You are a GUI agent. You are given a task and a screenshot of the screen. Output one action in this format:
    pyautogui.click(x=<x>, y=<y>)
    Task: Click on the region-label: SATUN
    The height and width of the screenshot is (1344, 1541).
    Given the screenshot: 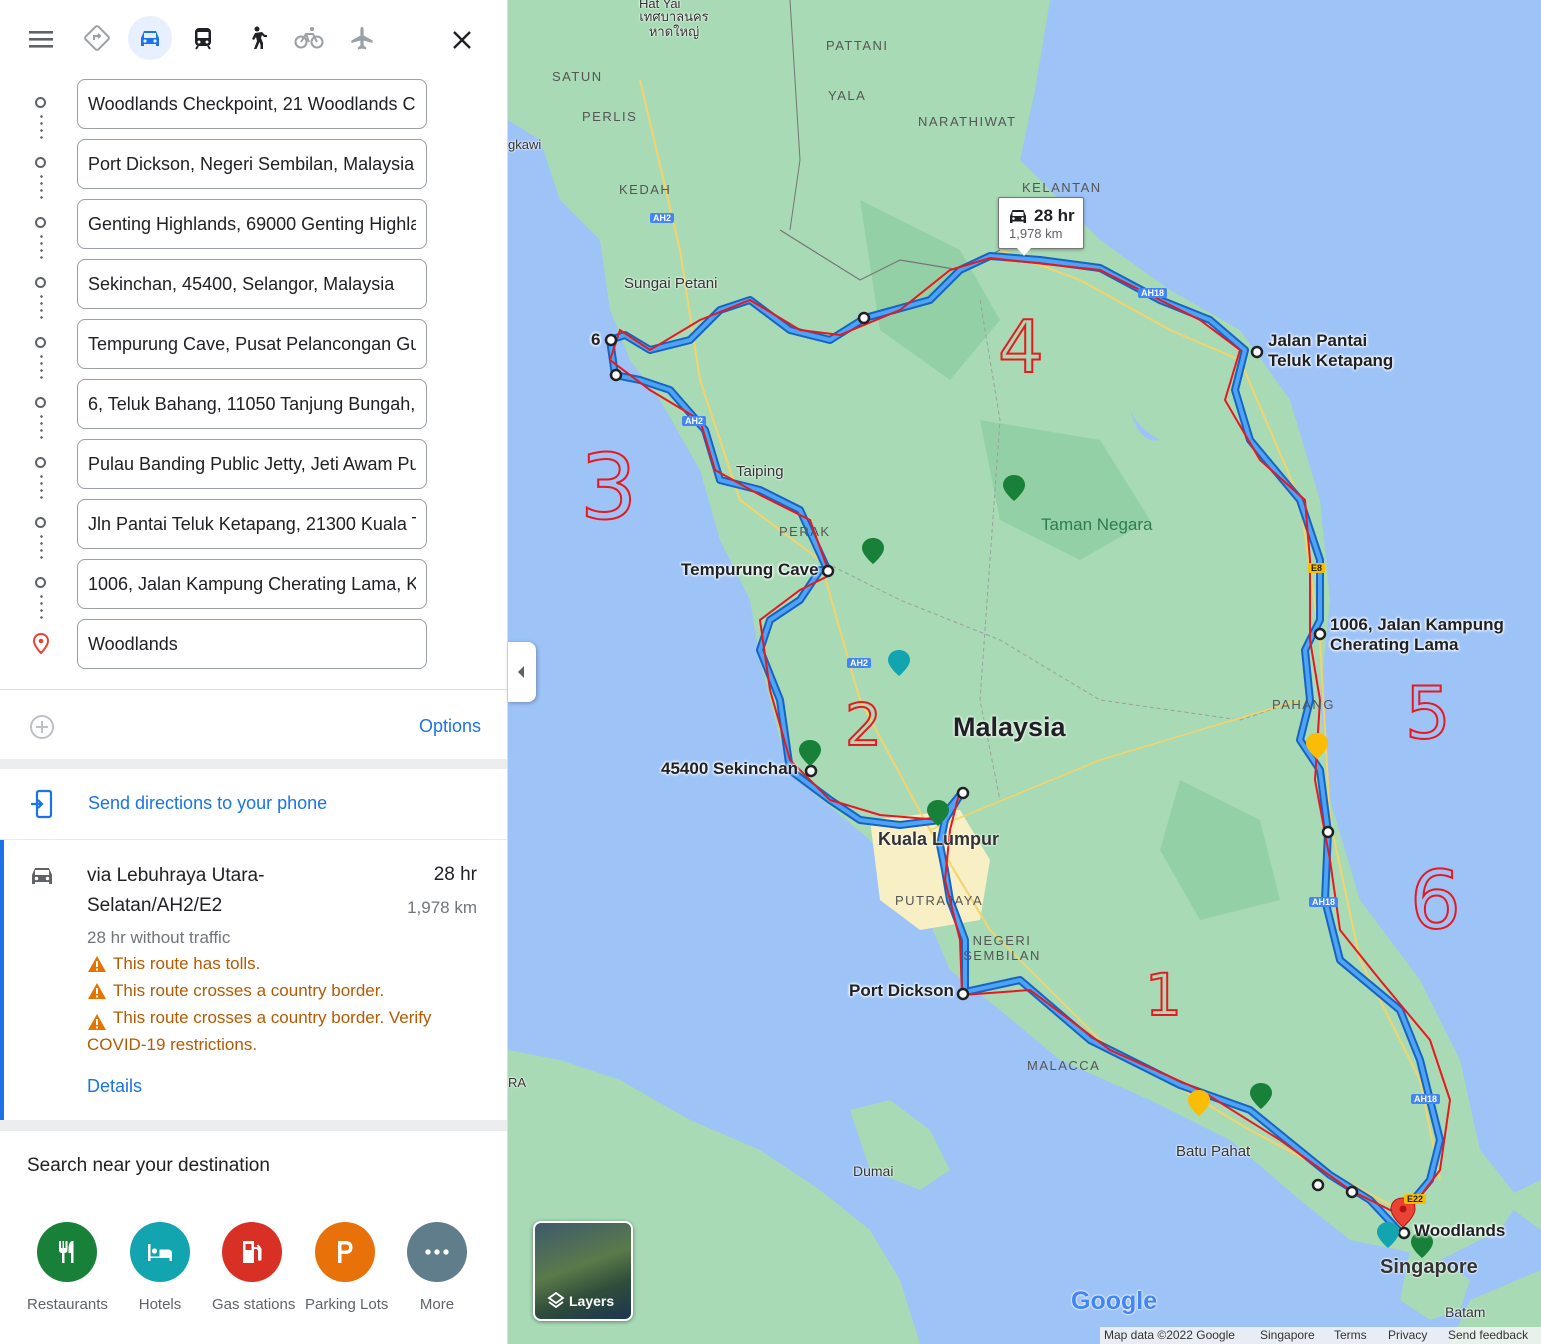 What is the action you would take?
    pyautogui.click(x=577, y=76)
    